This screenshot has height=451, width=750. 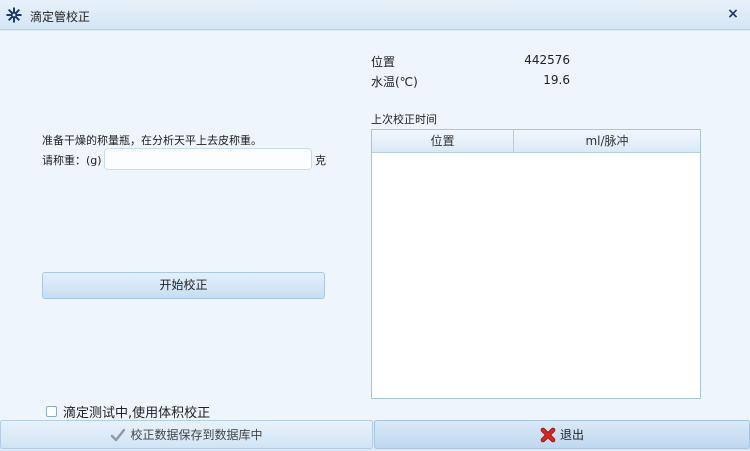 What do you see at coordinates (547, 60) in the screenshot?
I see `position-value: 442576` at bounding box center [547, 60].